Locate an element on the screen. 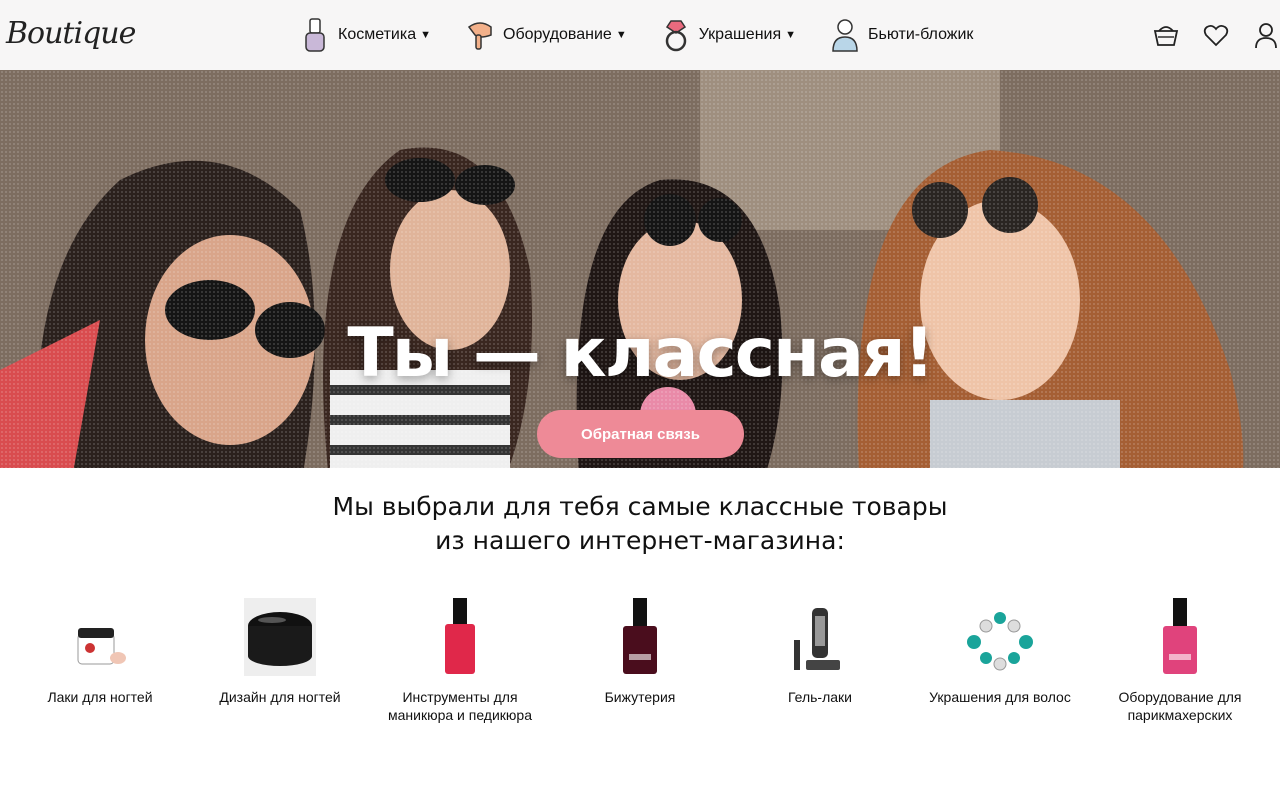  category-label: Оборудование для парикмахерских is located at coordinates (1180, 706).